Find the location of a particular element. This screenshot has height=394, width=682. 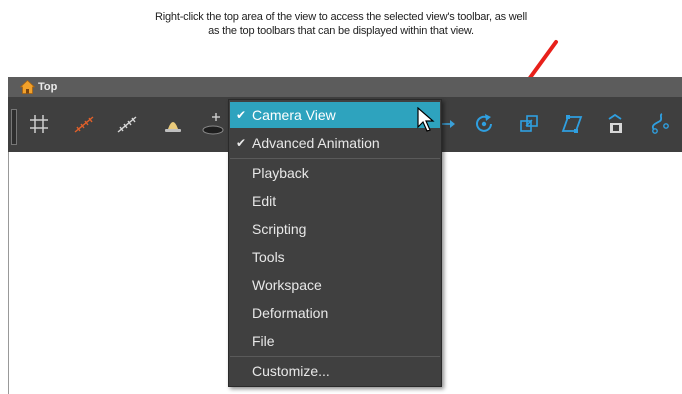

menu-item-advanced-animation: ✔ Advanced Animation is located at coordinates (335, 143).